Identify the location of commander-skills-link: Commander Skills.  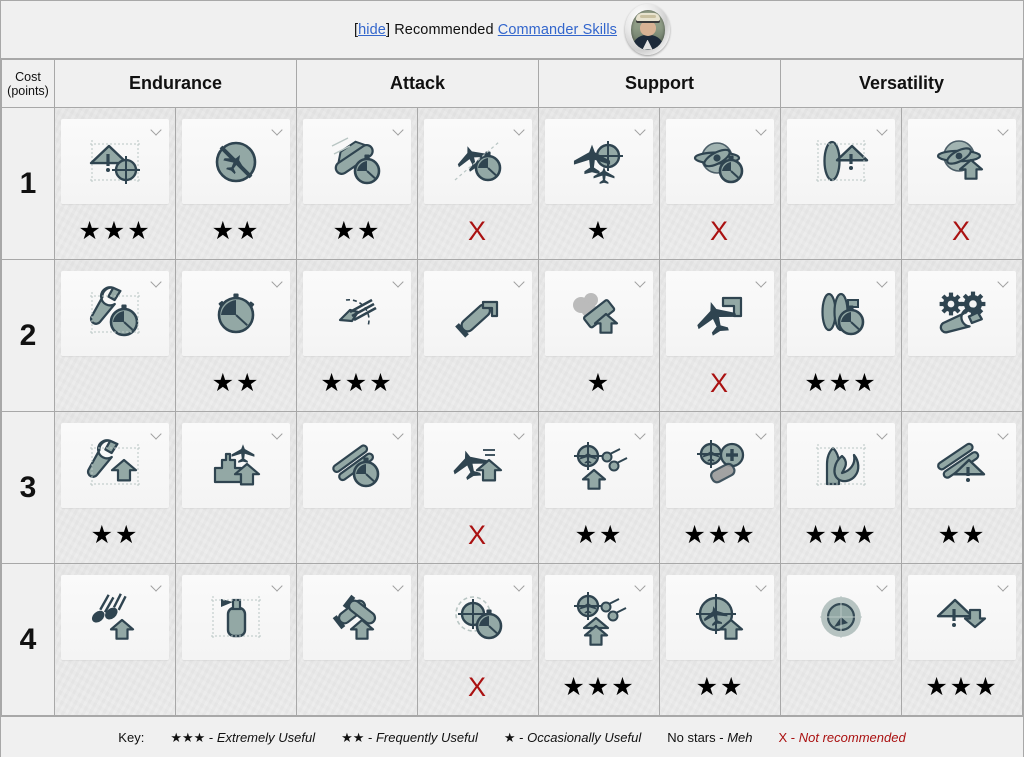
(557, 30).